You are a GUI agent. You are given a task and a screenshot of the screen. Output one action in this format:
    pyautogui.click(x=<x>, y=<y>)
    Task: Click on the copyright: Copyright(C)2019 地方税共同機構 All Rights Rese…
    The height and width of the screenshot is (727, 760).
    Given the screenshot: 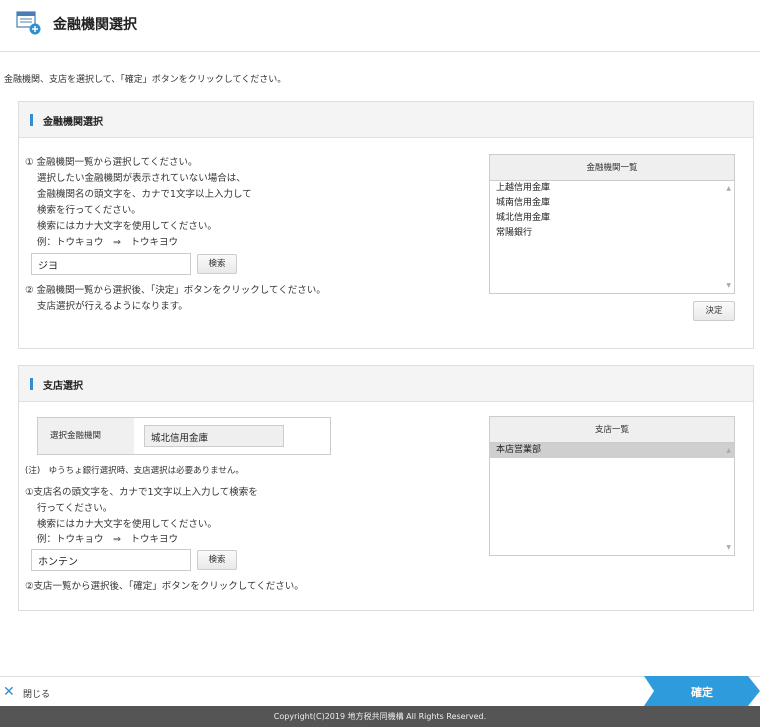 What is the action you would take?
    pyautogui.click(x=380, y=716)
    